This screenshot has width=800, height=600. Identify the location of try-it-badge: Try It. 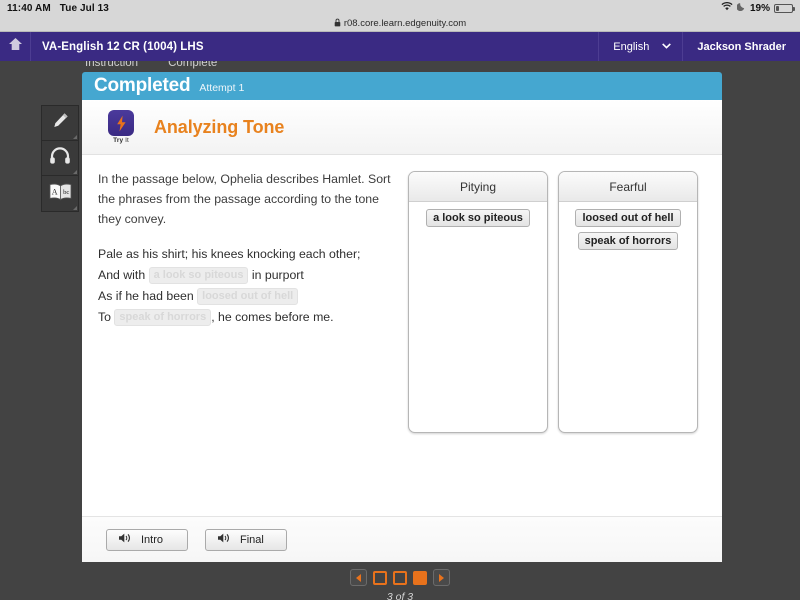
(121, 127).